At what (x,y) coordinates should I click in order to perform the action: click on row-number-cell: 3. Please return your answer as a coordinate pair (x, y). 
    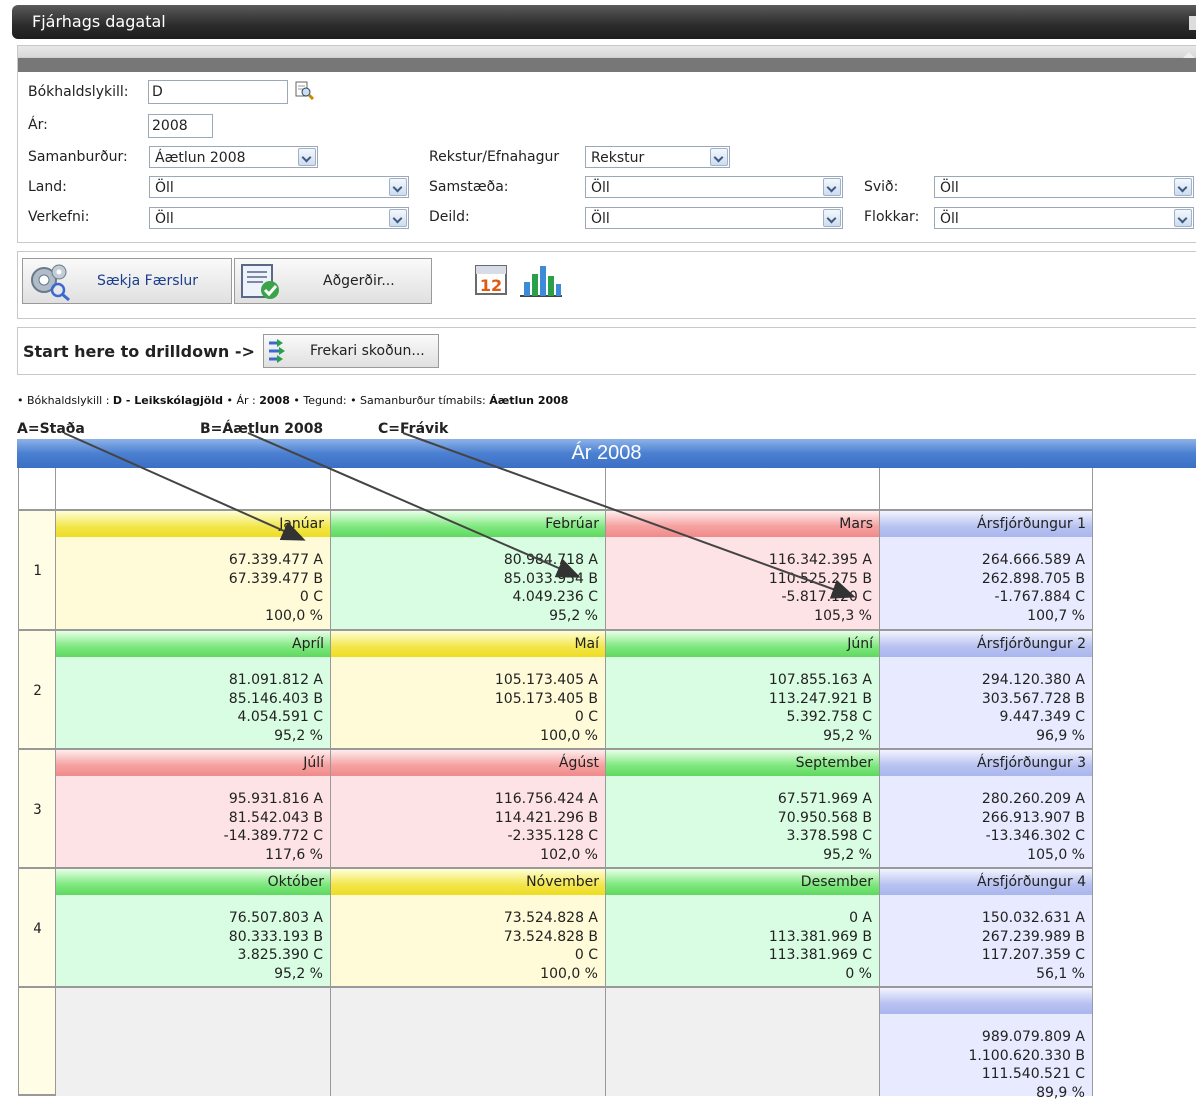
    Looking at the image, I should click on (37, 809).